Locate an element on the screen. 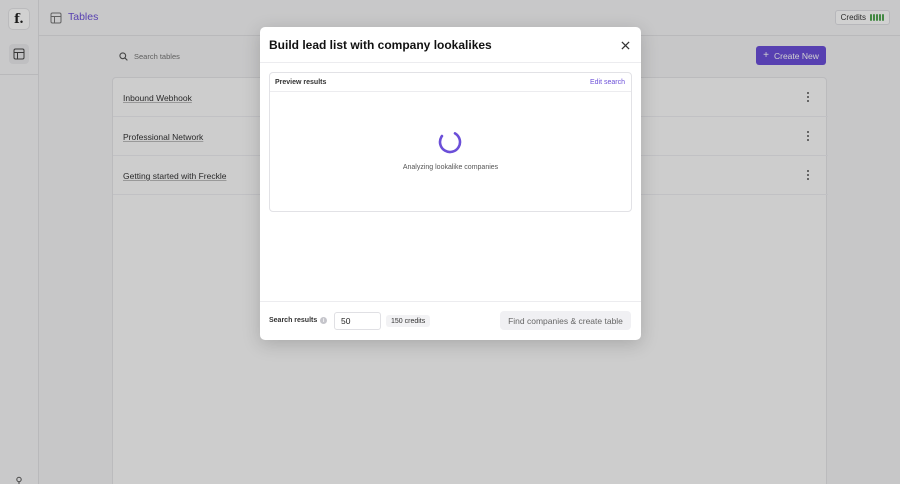  find-companies-button: Find companies & create table is located at coordinates (565, 320).